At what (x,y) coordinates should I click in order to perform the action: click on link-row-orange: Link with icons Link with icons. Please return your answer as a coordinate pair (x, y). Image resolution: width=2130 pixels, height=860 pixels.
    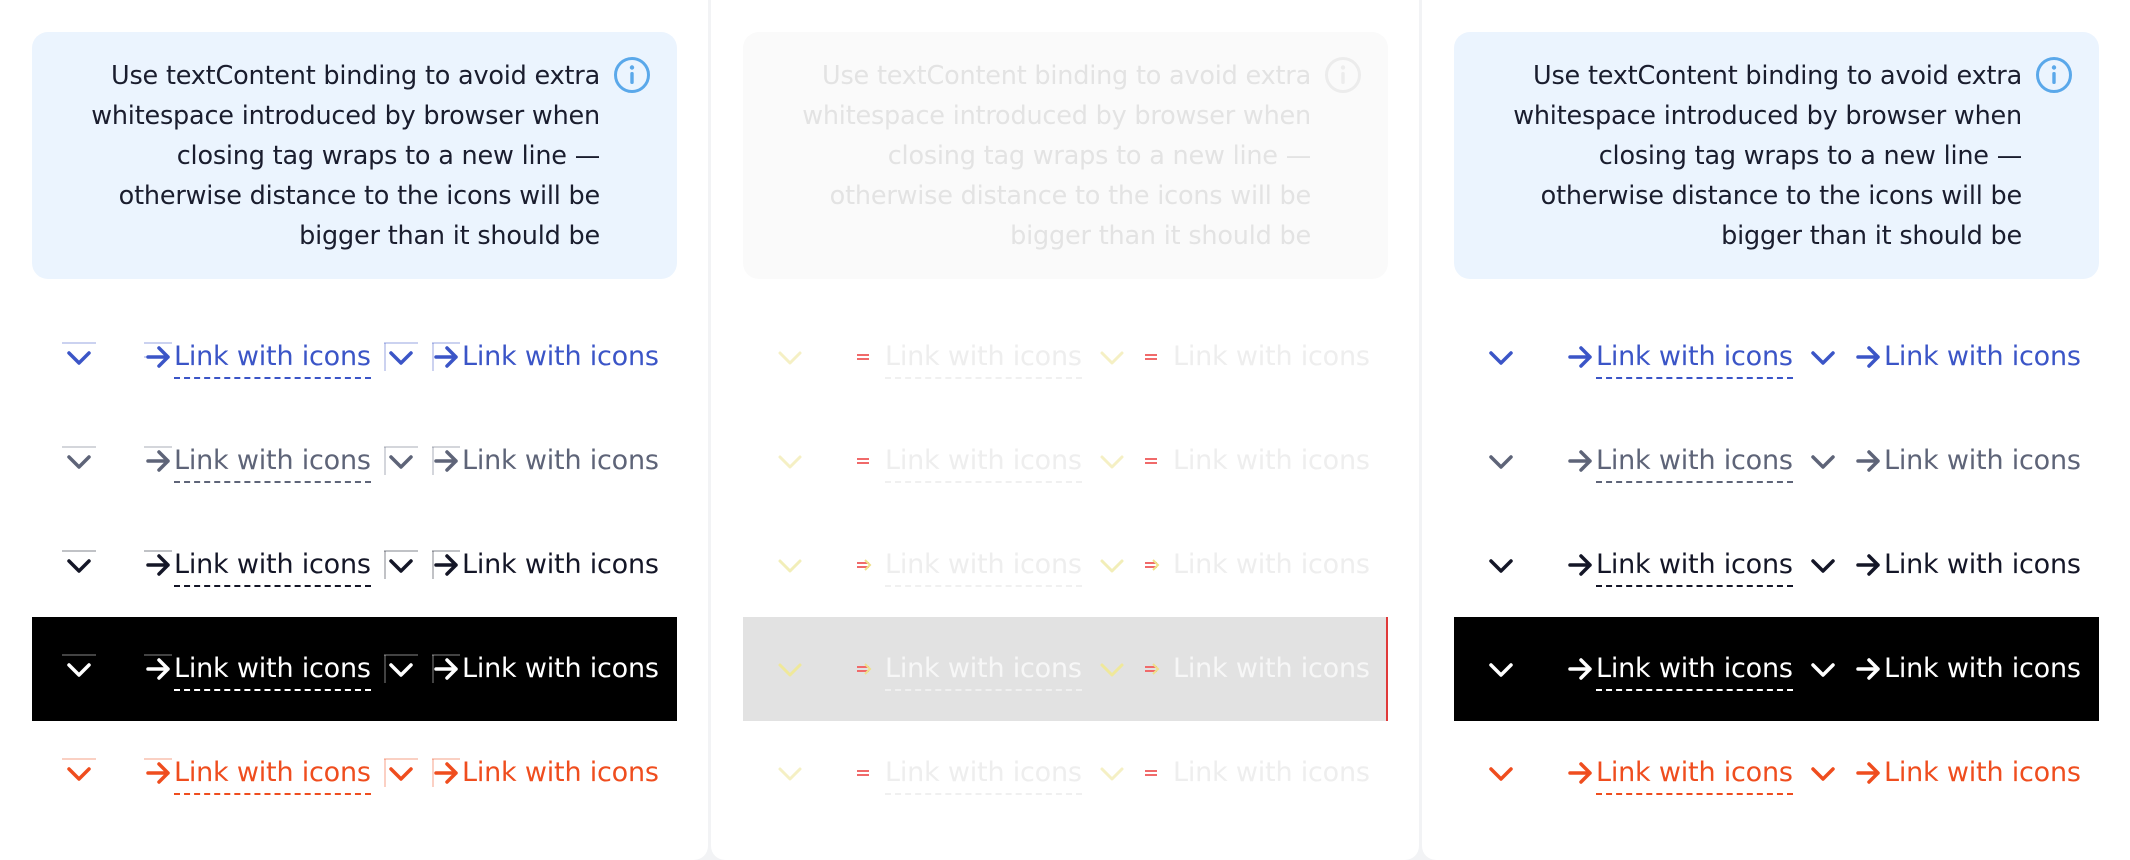
    Looking at the image, I should click on (1776, 773).